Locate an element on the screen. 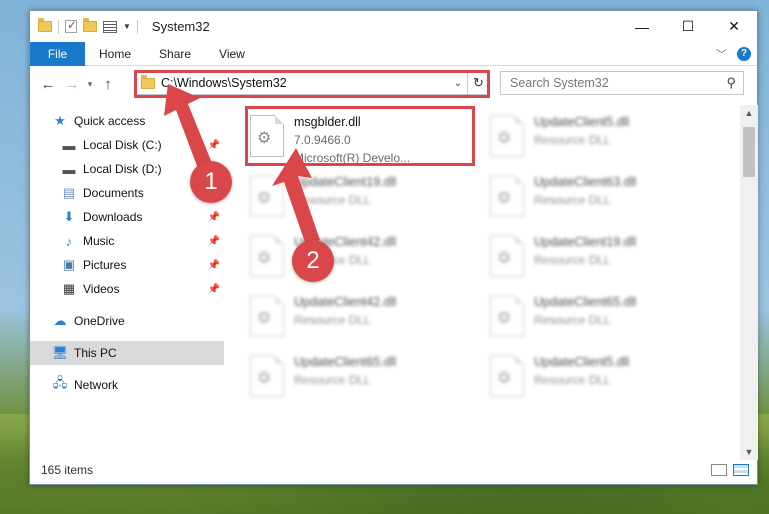  annotation-arrows is located at coordinates (242, 164).